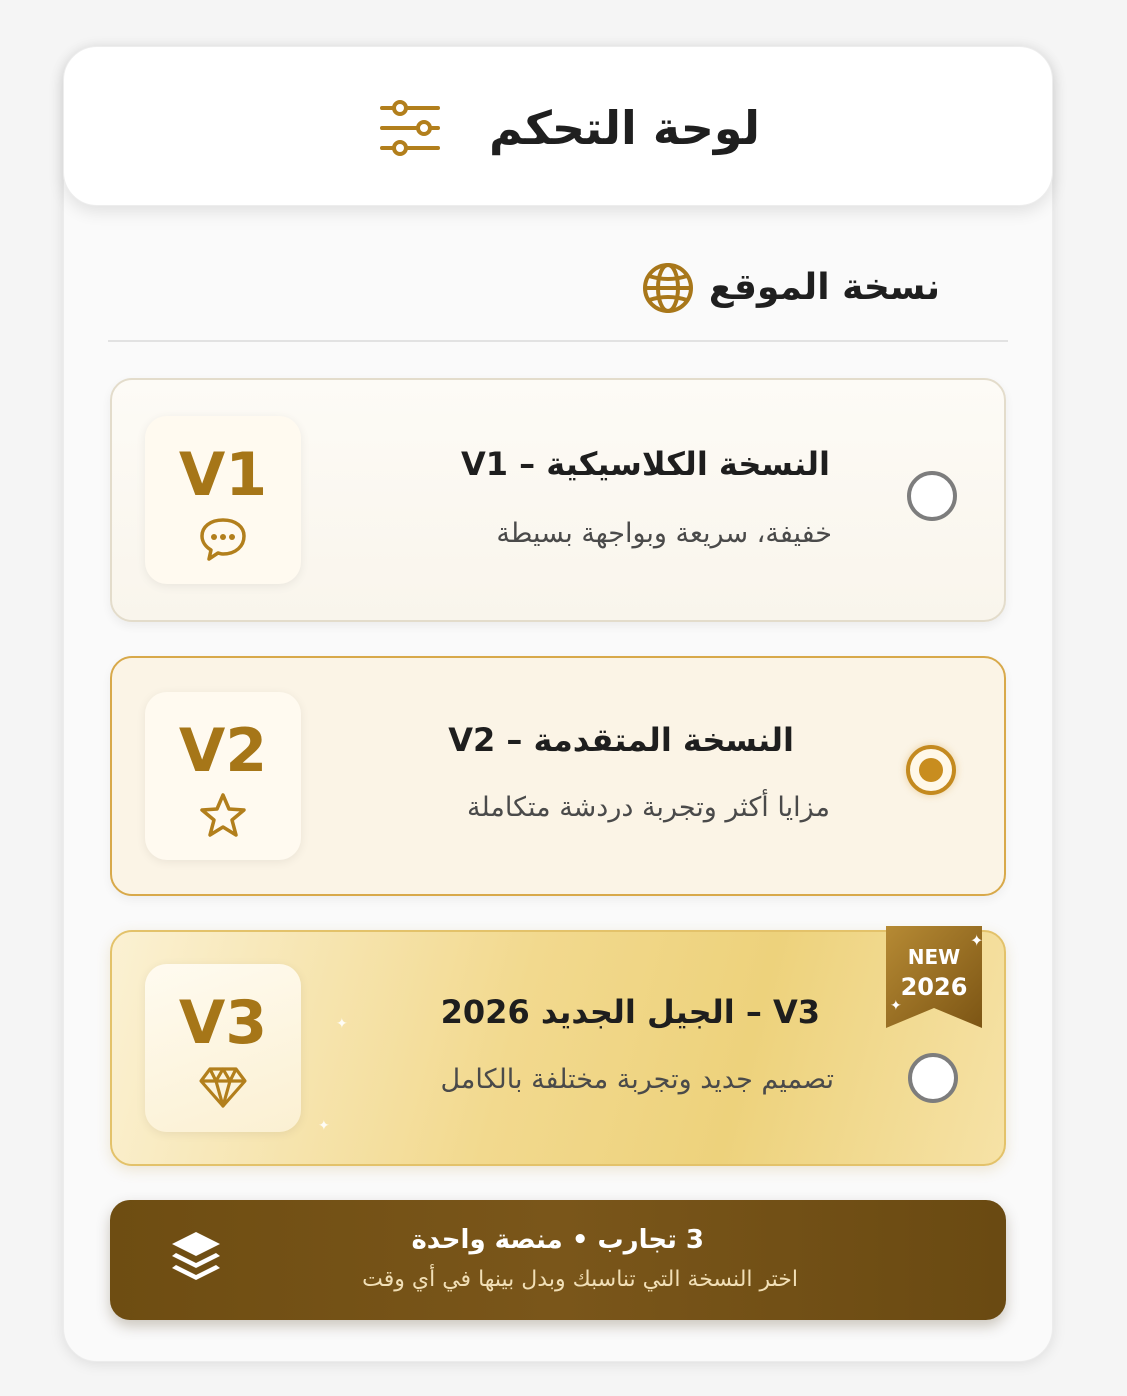  I want to click on version-badge-v3: V3, so click(223, 1048).